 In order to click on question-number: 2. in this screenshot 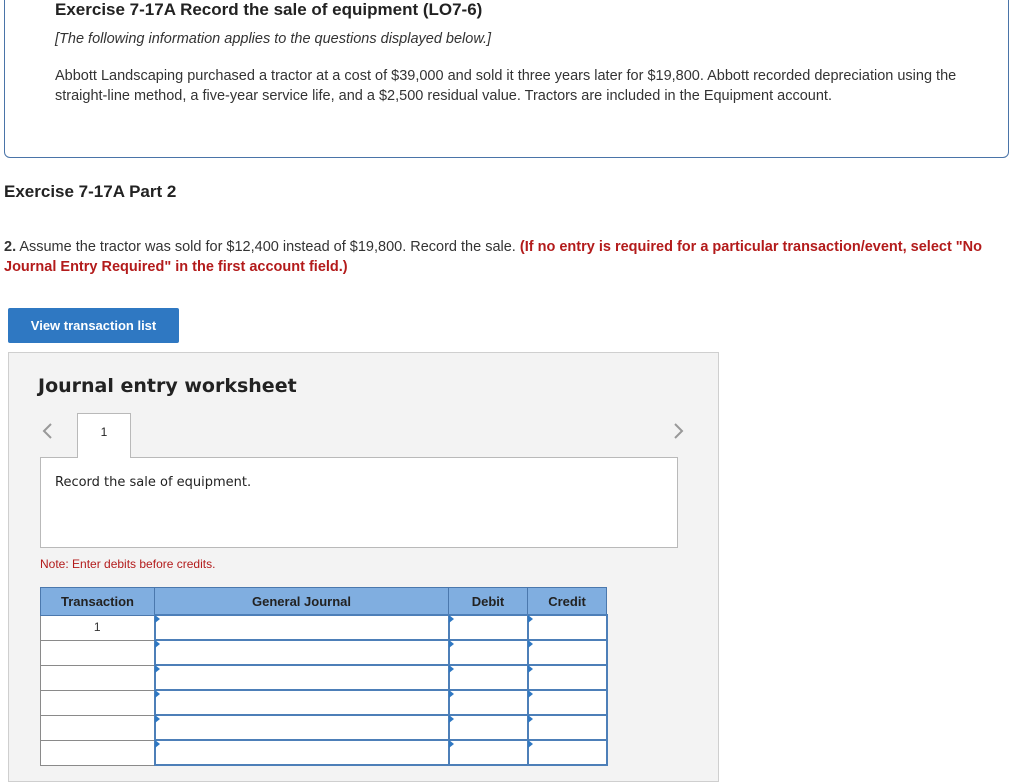, I will do `click(10, 247)`.